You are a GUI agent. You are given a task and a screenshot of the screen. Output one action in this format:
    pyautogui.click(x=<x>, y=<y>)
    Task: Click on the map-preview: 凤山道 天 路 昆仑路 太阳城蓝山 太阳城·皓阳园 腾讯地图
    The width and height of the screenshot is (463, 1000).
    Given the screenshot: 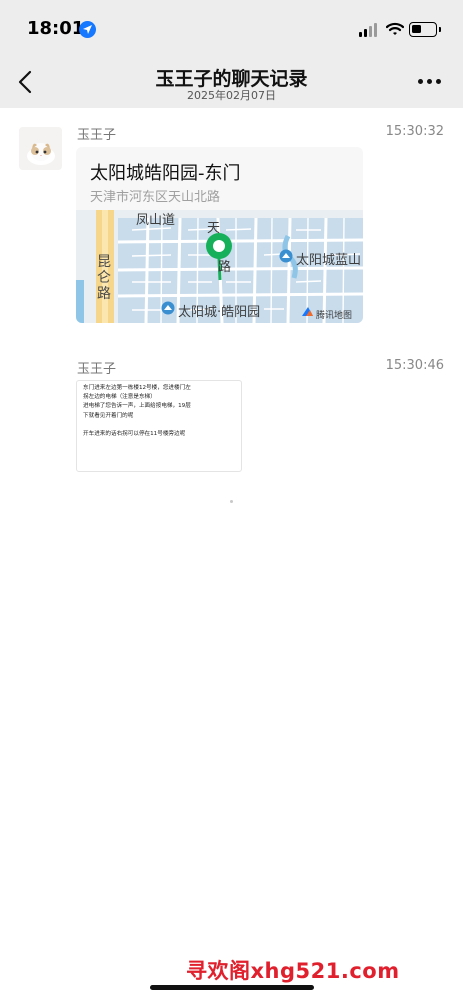 What is the action you would take?
    pyautogui.click(x=219, y=266)
    